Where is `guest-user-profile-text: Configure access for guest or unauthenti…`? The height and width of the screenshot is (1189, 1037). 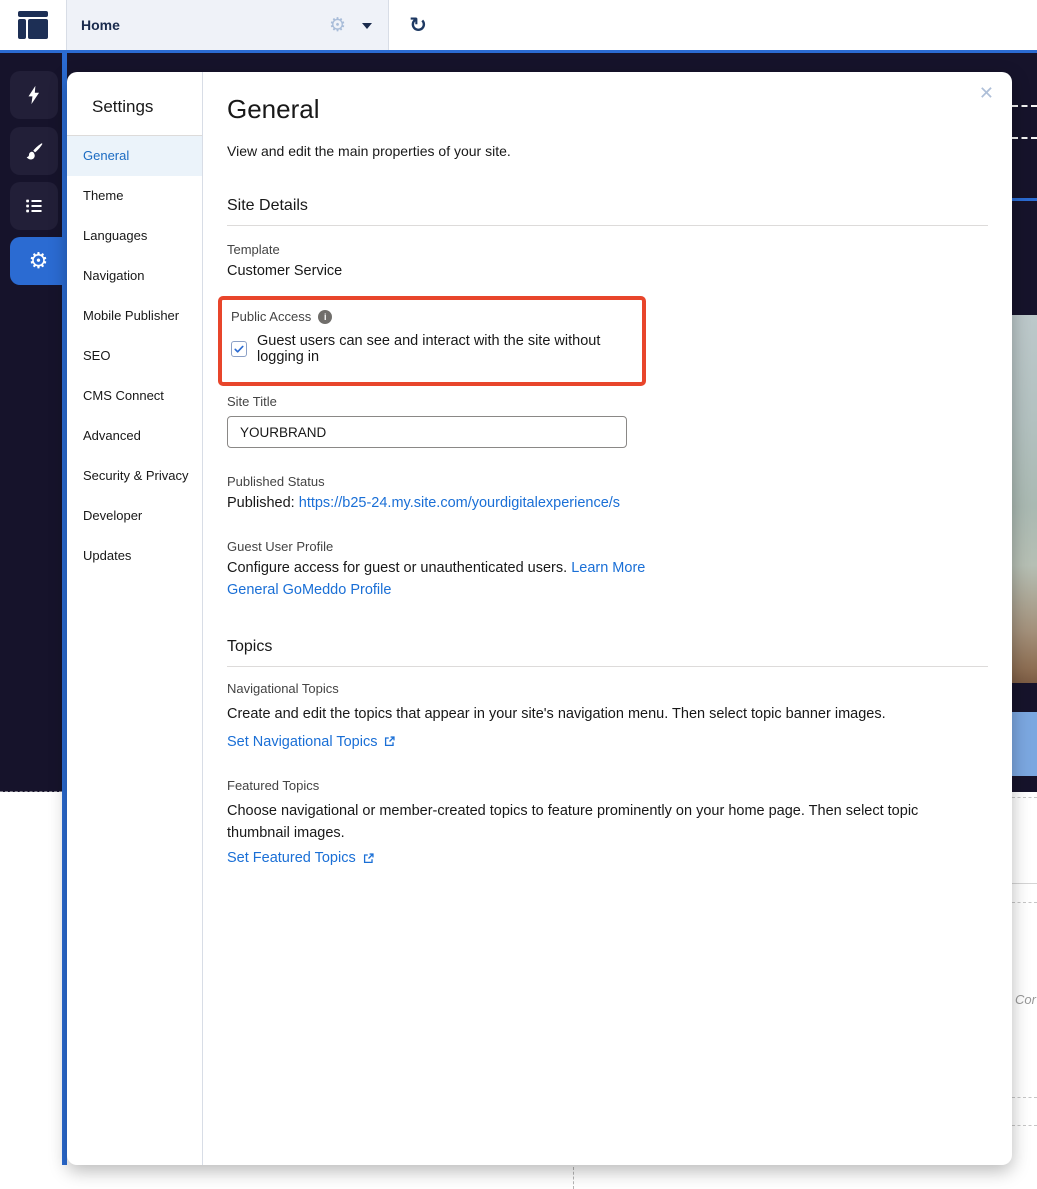 guest-user-profile-text: Configure access for guest or unauthenti… is located at coordinates (607, 568).